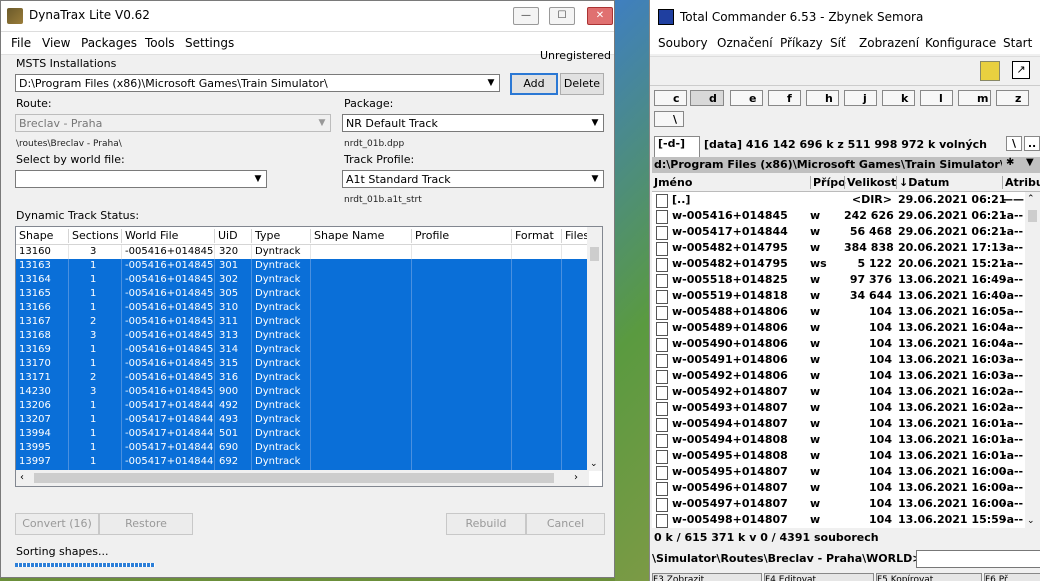 This screenshot has height=581, width=1040. What do you see at coordinates (473, 179) in the screenshot?
I see `track-profile-select: A1t Standard Track ▼` at bounding box center [473, 179].